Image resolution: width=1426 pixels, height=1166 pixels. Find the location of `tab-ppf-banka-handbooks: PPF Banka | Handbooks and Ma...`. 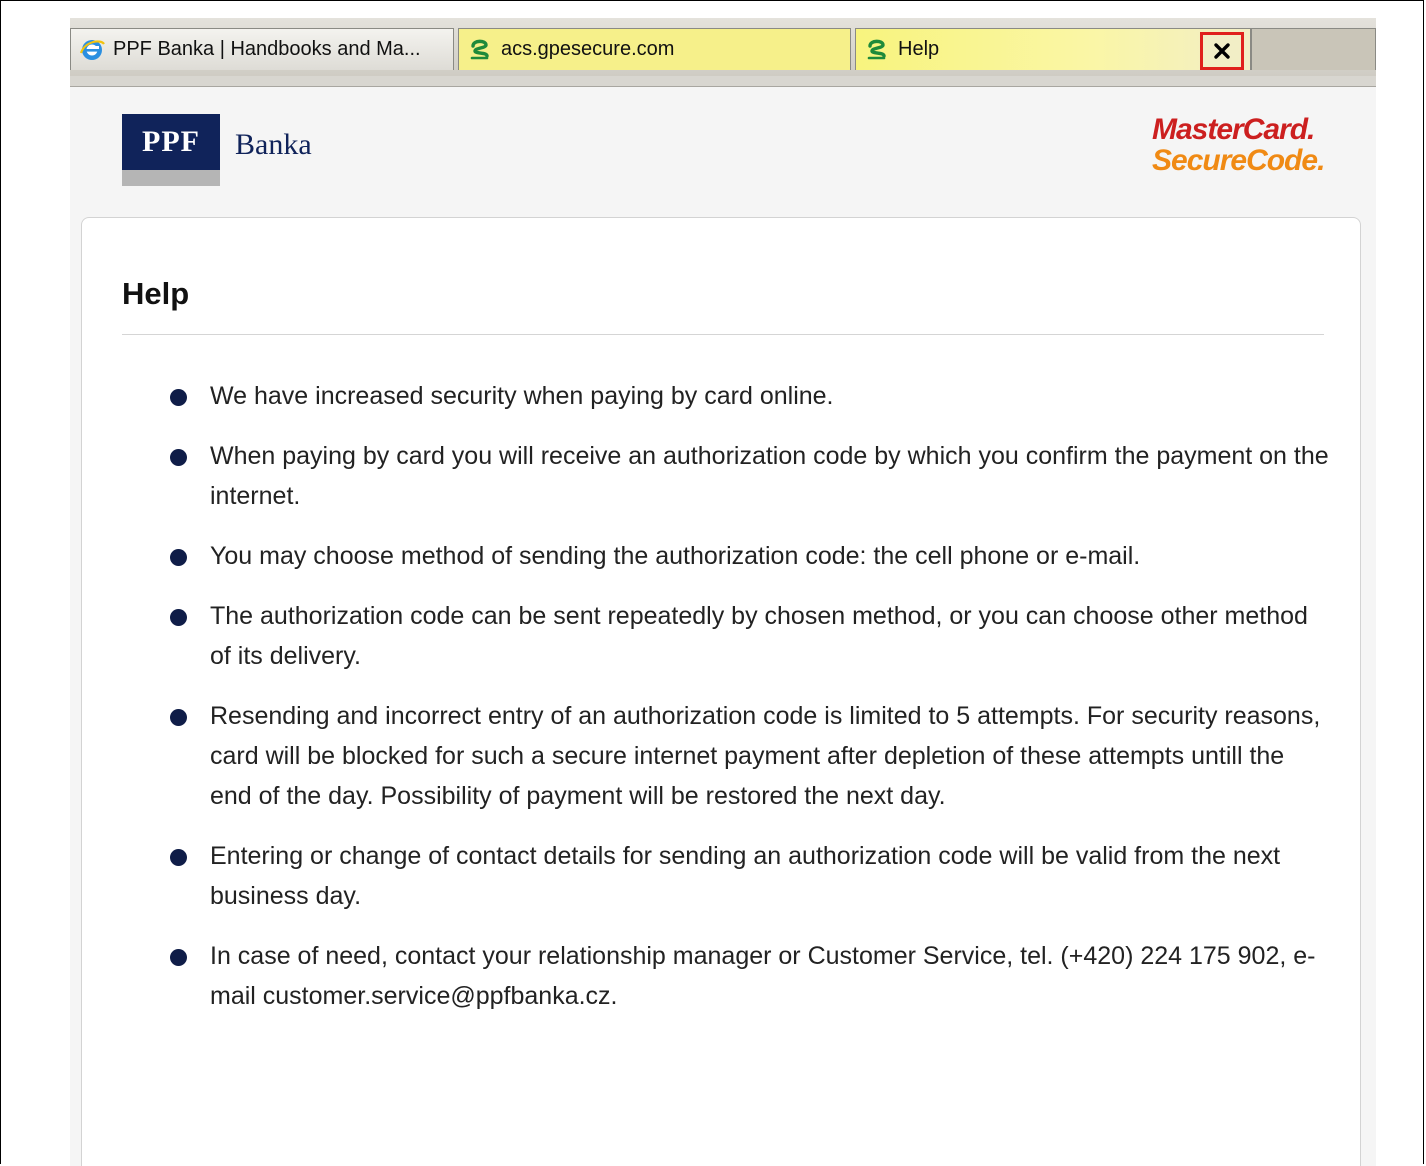

tab-ppf-banka-handbooks: PPF Banka | Handbooks and Ma... is located at coordinates (262, 49).